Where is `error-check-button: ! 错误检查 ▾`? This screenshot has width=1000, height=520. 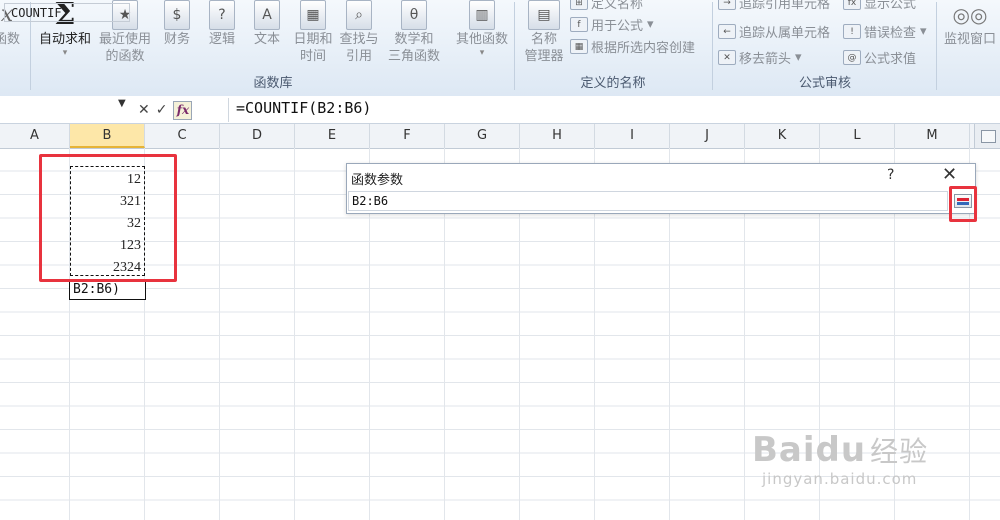
error-check-button: ! 错误检查 ▾ is located at coordinates (885, 31).